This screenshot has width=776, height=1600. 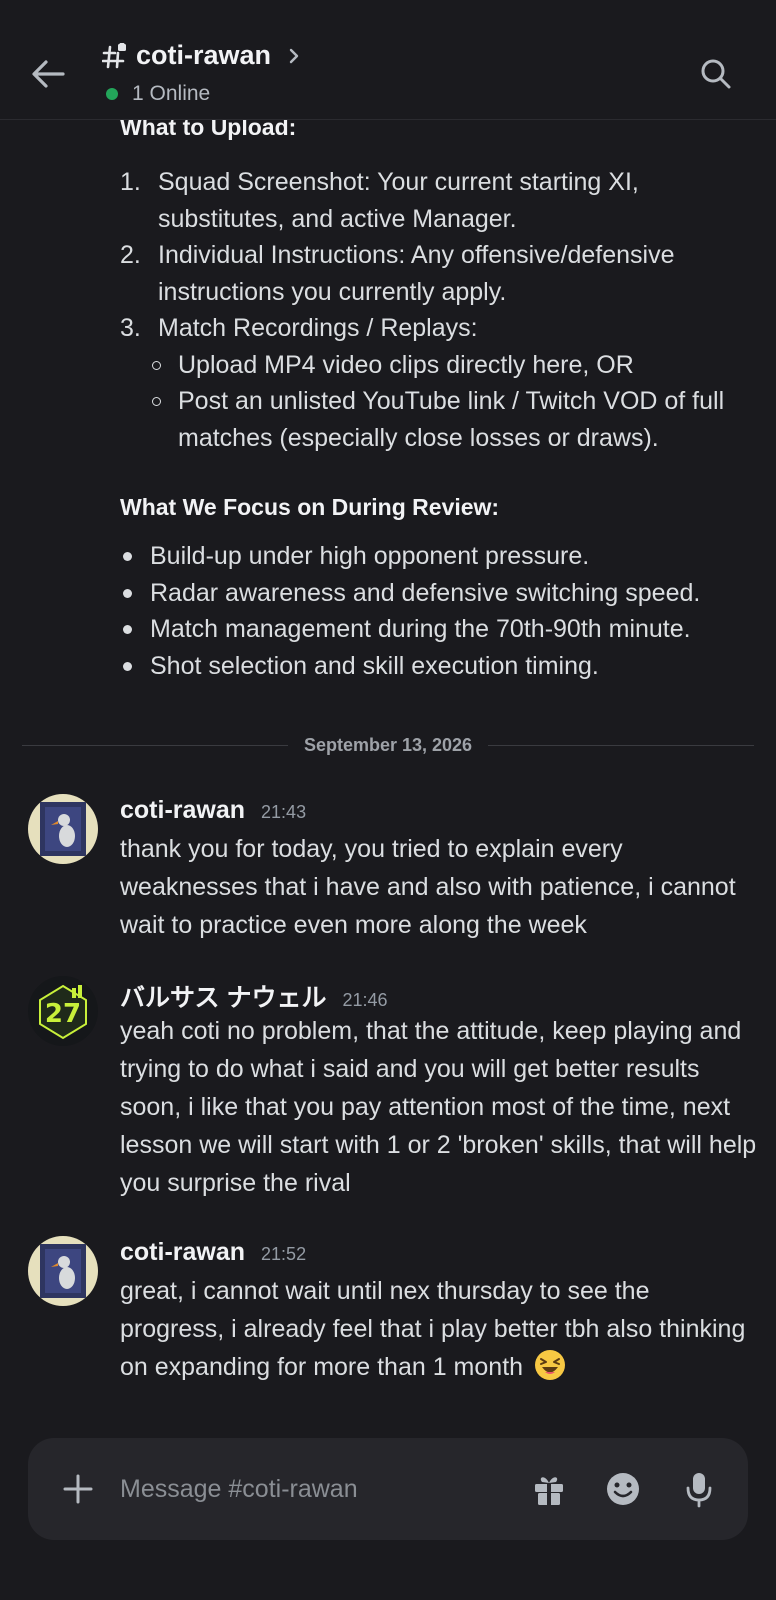 I want to click on laughing-emoji-icon, so click(x=550, y=1365).